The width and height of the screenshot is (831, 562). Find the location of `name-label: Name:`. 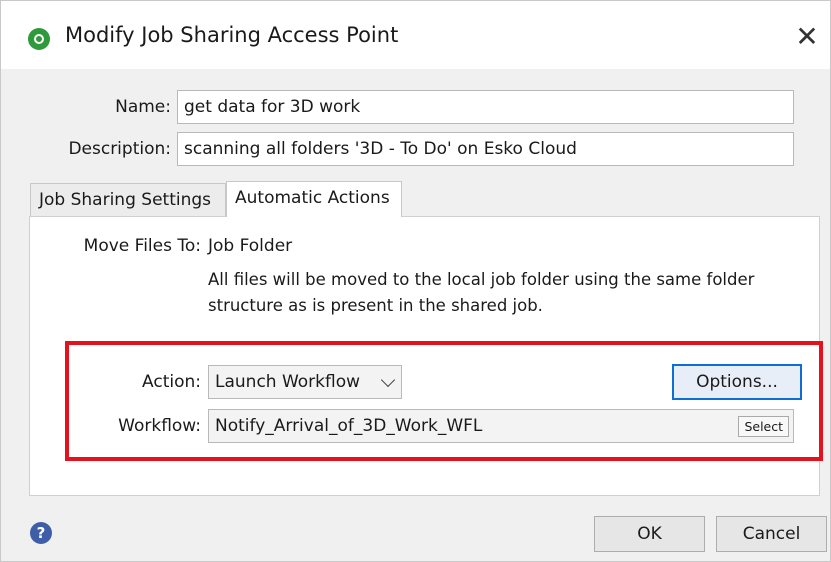

name-label: Name: is located at coordinates (143, 107).